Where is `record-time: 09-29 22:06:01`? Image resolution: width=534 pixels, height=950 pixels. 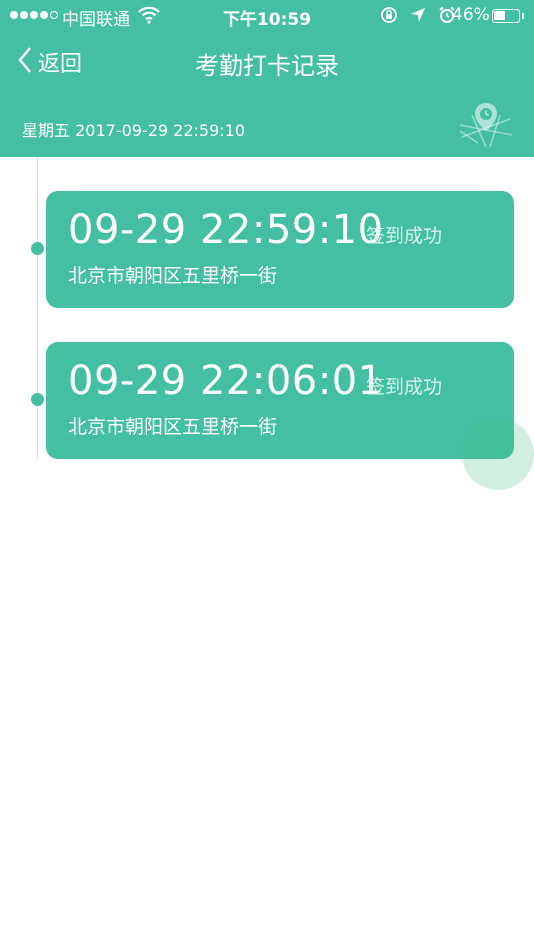 record-time: 09-29 22:06:01 is located at coordinates (226, 381).